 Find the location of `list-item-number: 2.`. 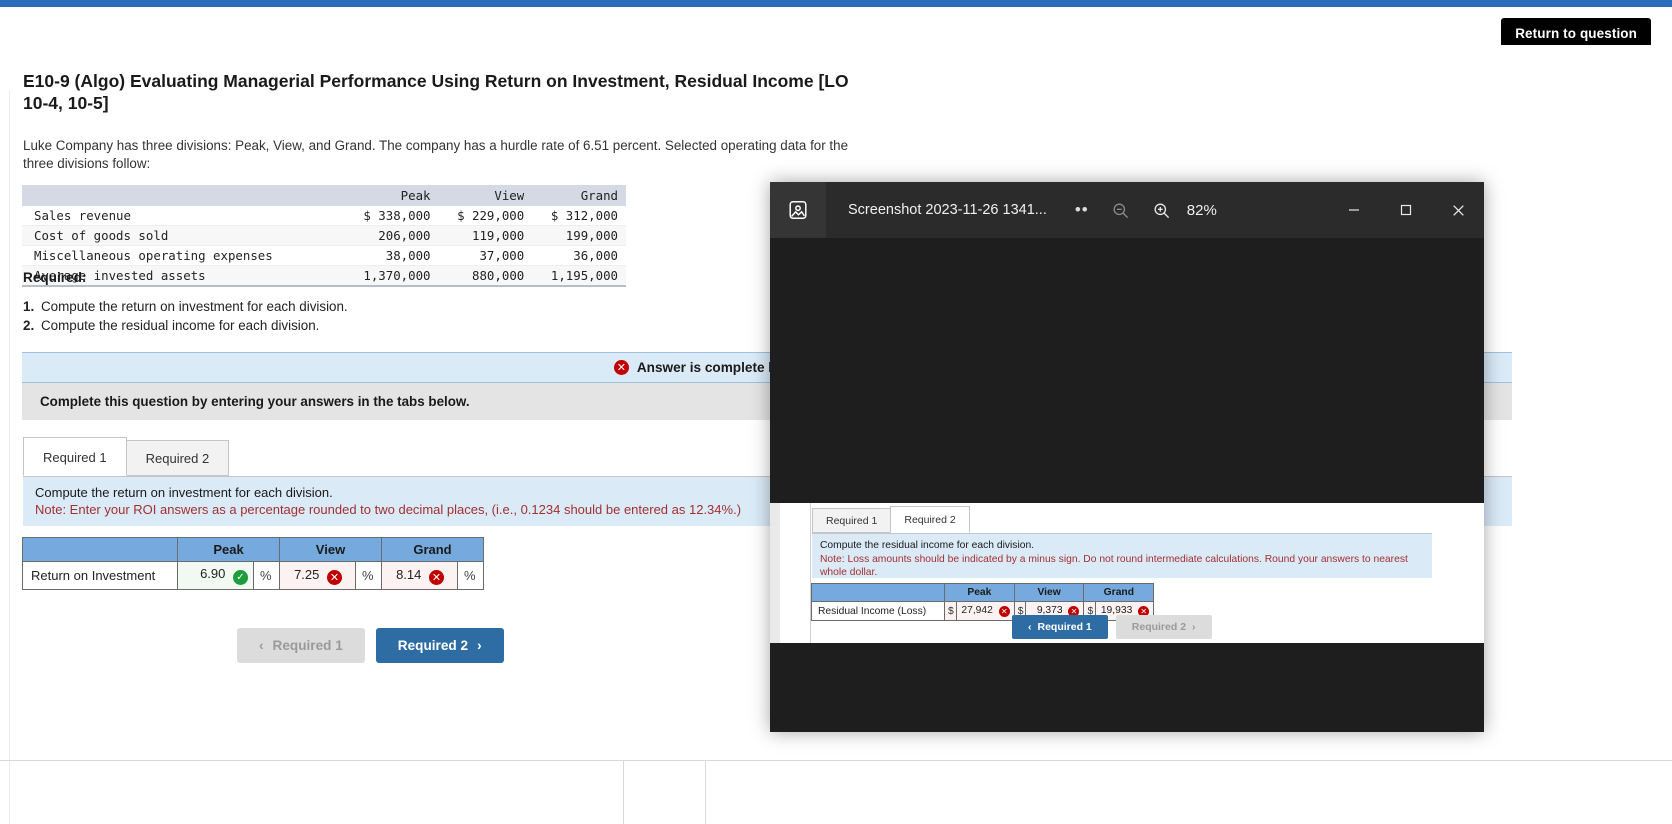

list-item-number: 2. is located at coordinates (29, 325).